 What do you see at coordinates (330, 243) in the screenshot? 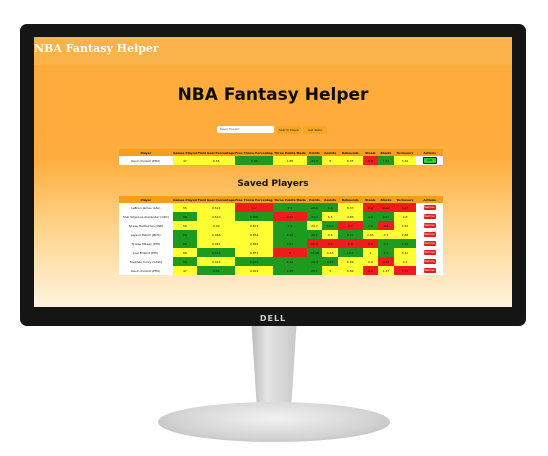
I see `stat-cell-ast: 3.5` at bounding box center [330, 243].